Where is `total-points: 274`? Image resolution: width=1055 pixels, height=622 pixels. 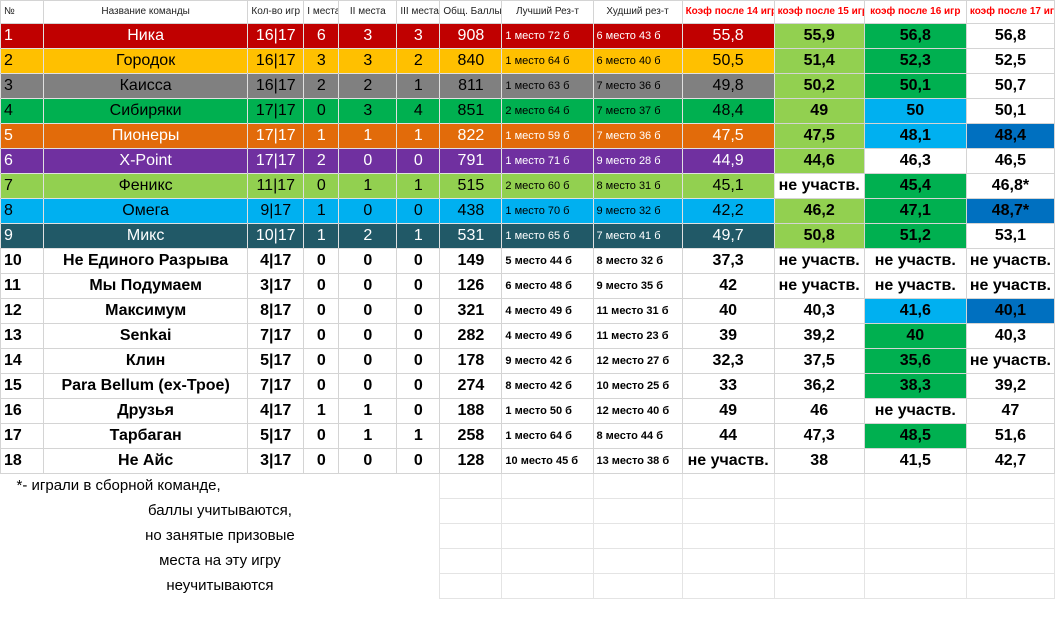 total-points: 274 is located at coordinates (471, 386).